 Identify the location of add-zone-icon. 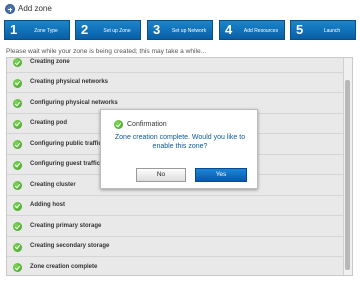
(10, 9).